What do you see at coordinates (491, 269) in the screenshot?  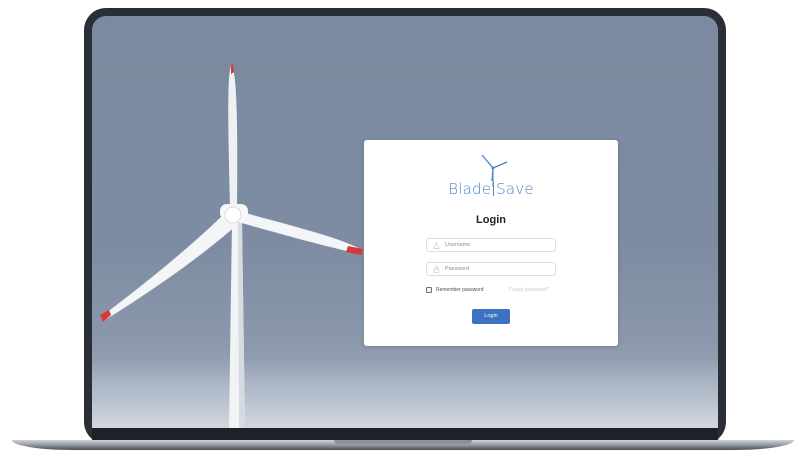 I see `password-input: Password` at bounding box center [491, 269].